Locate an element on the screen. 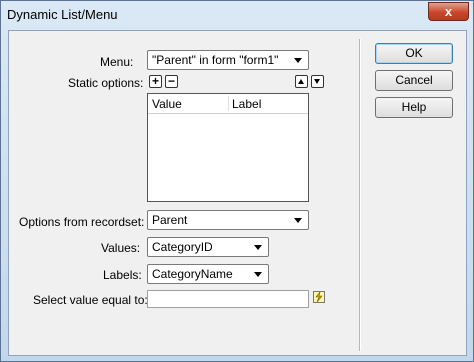 Image resolution: width=474 pixels, height=362 pixels. labels-label: Labels: is located at coordinates (122, 275).